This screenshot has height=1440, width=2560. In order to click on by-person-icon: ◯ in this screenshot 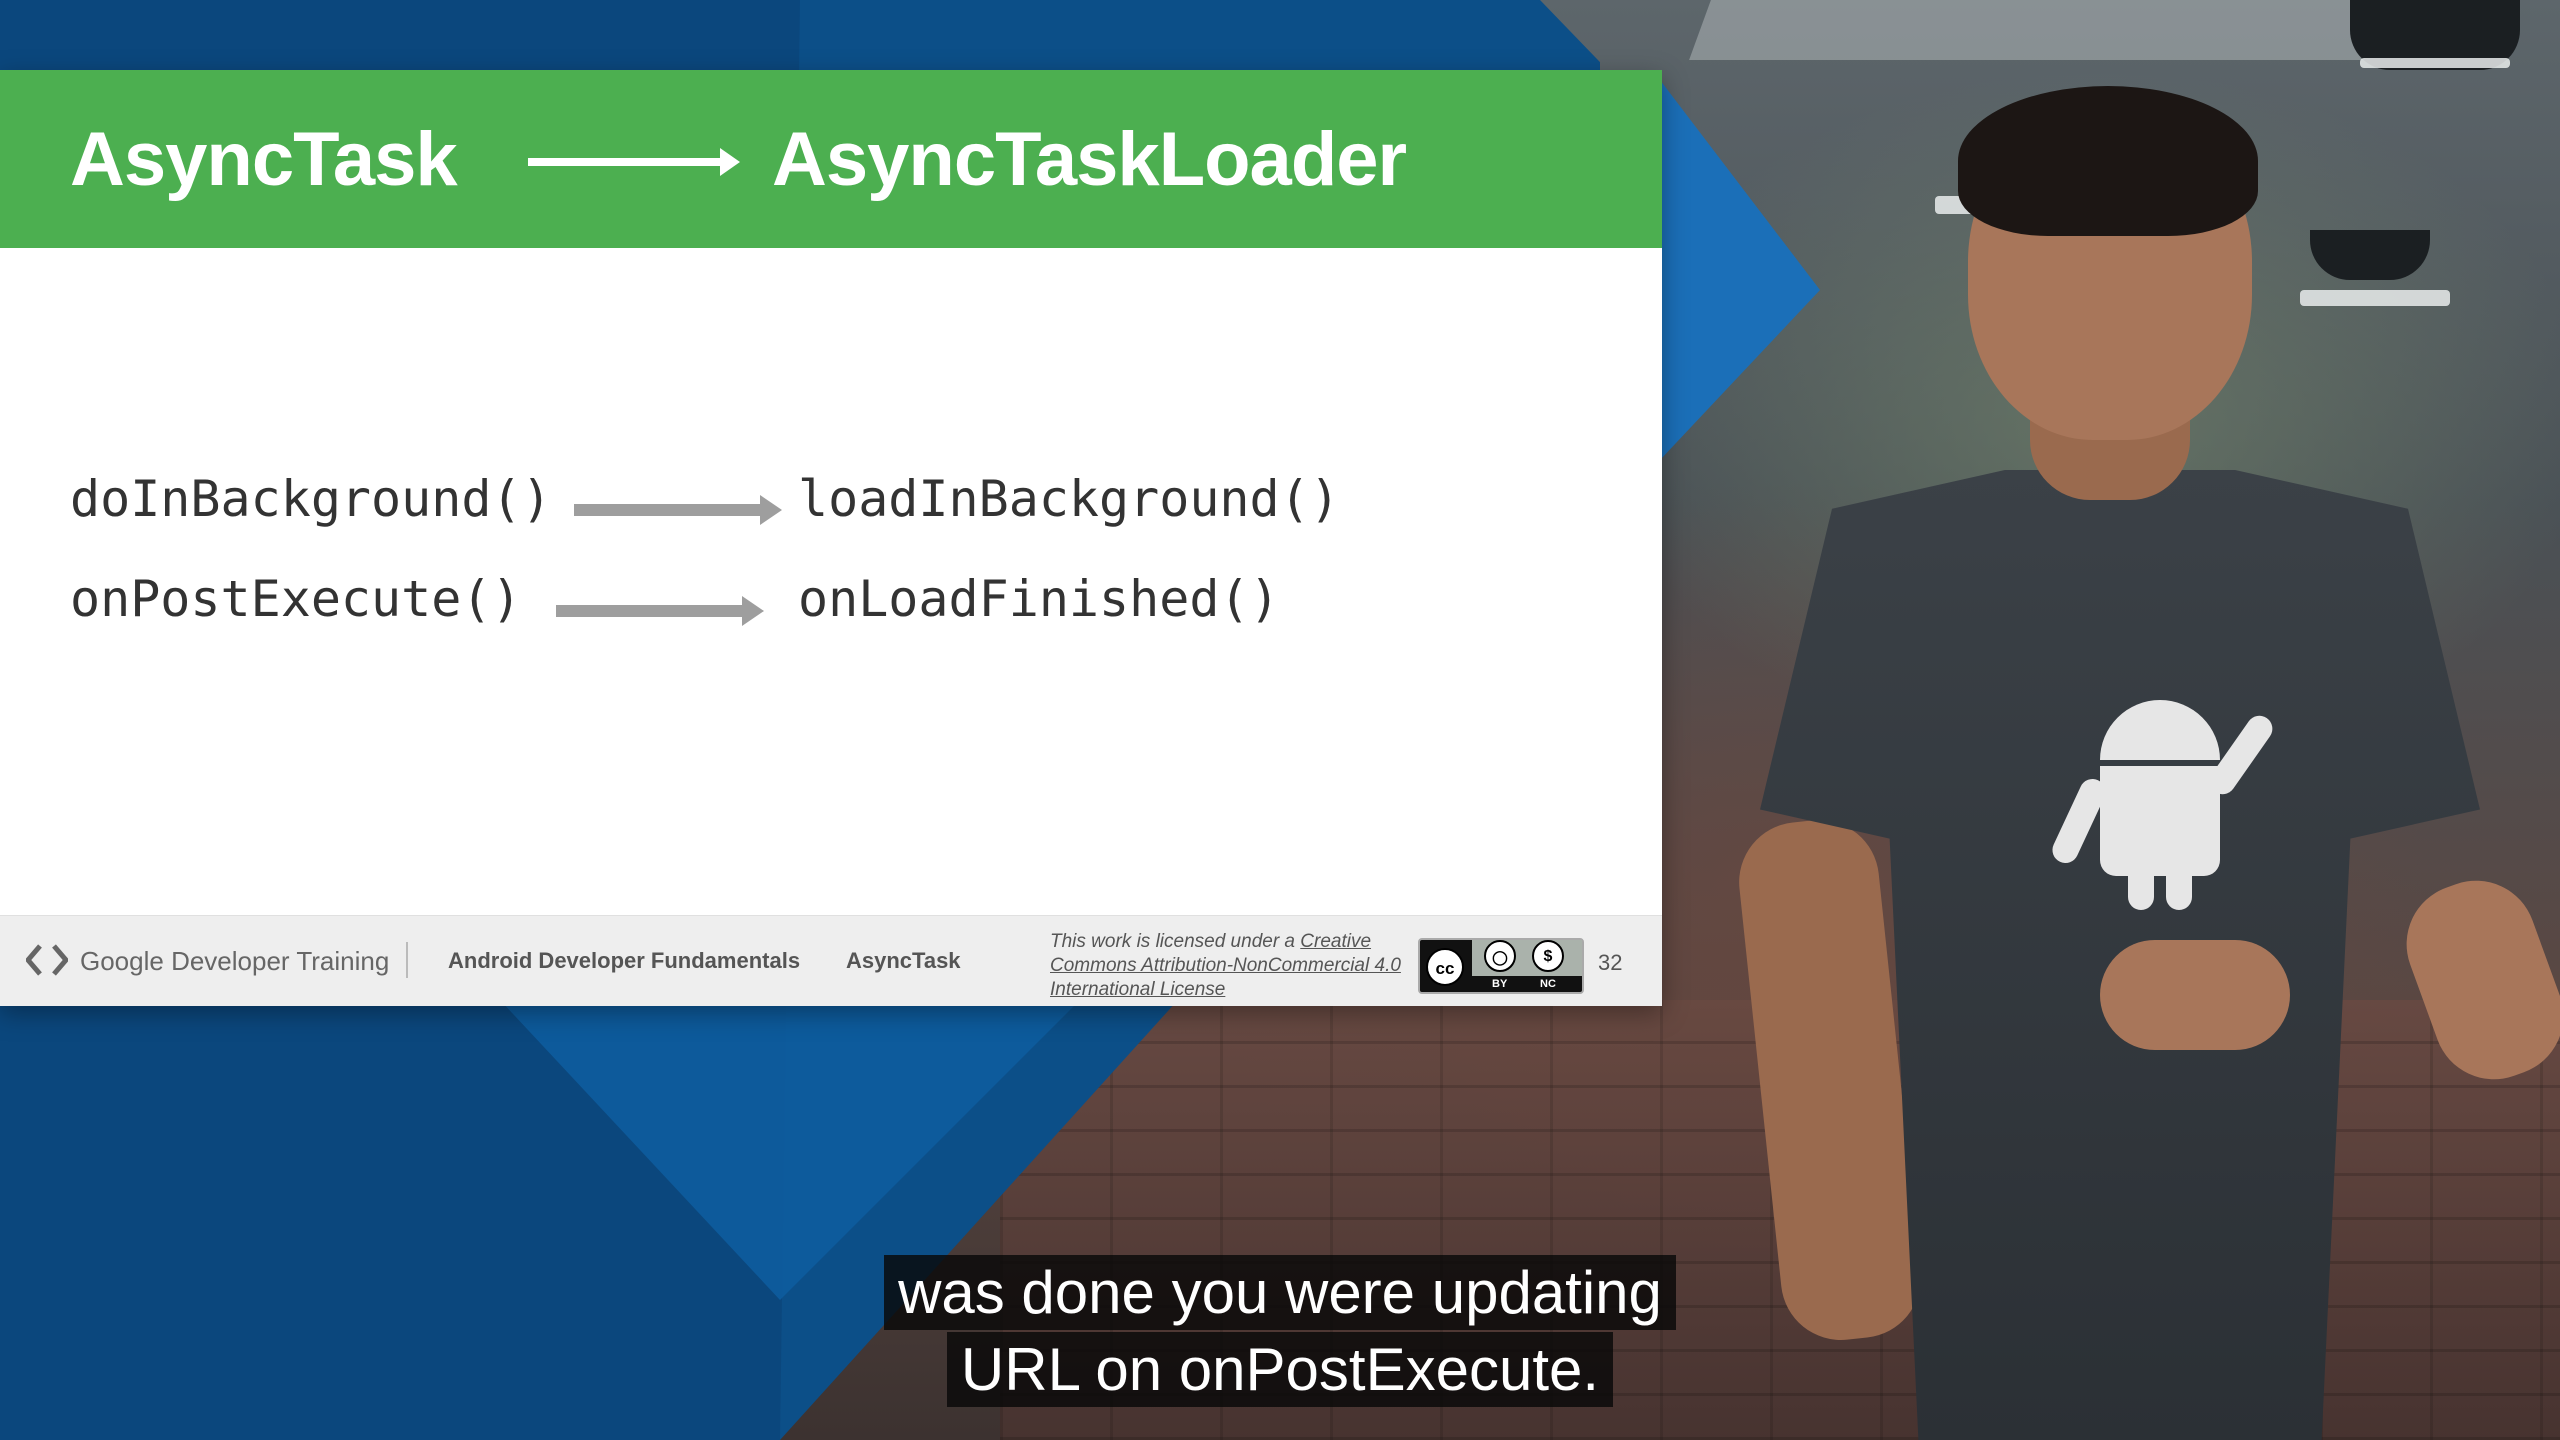, I will do `click(1500, 956)`.